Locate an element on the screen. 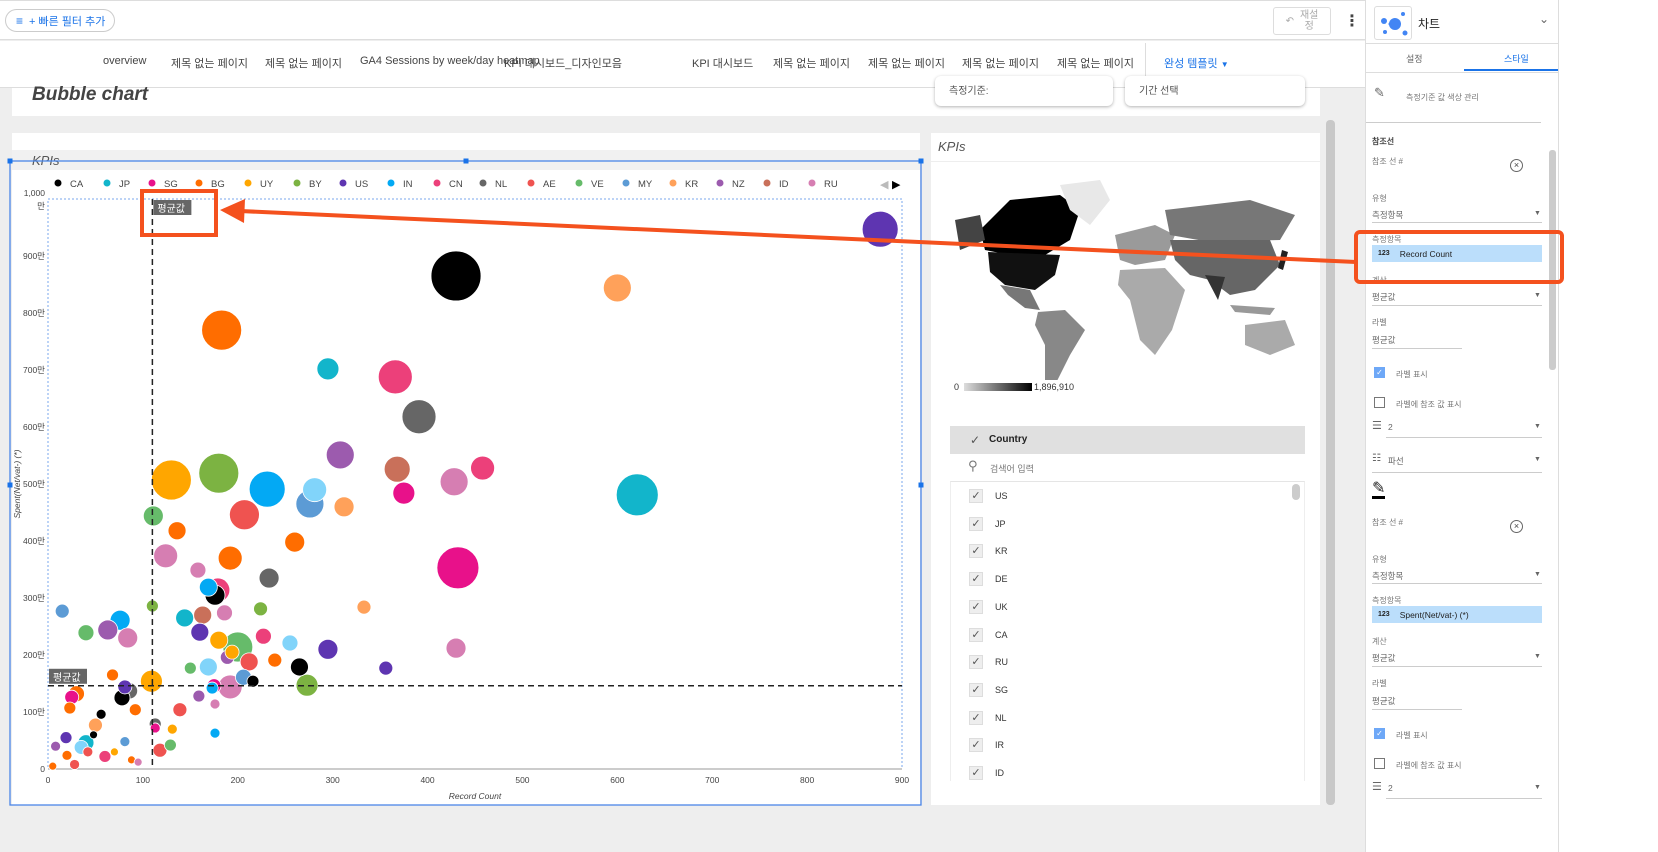 Image resolution: width=1658 pixels, height=852 pixels. filter-option: ✓ RU is located at coordinates (988, 662).